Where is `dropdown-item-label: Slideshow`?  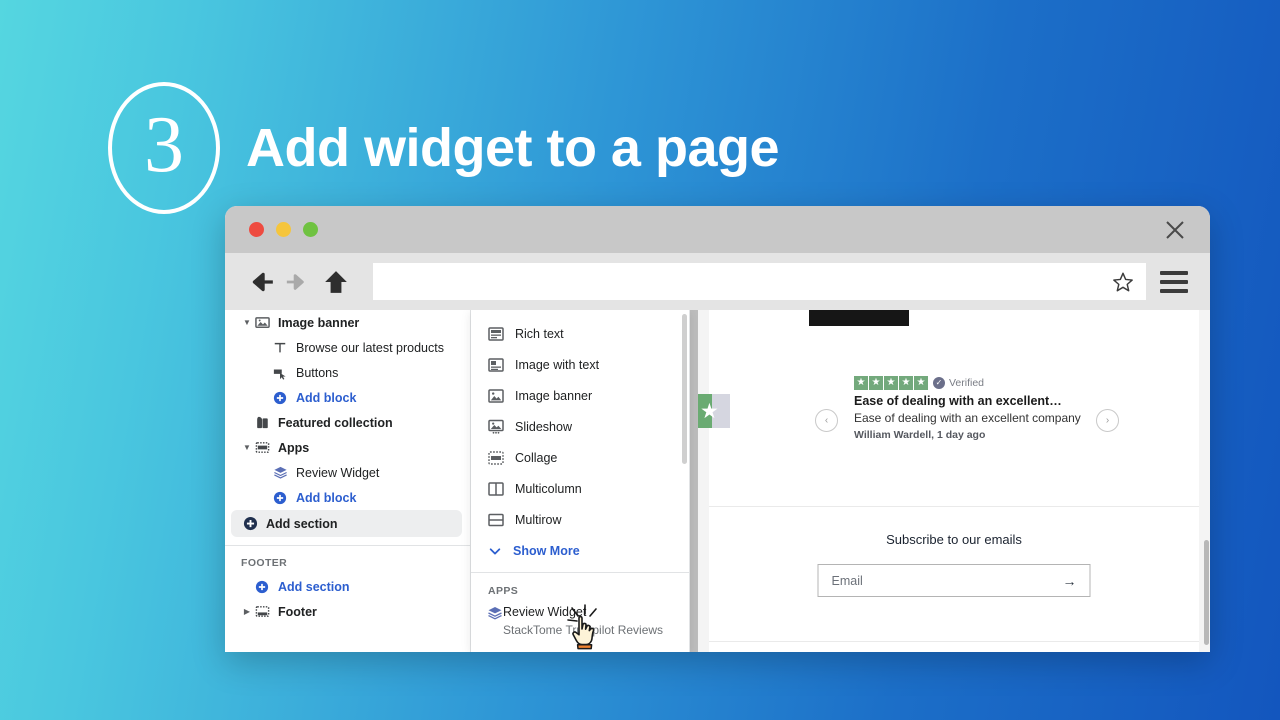
dropdown-item-label: Slideshow is located at coordinates (543, 426).